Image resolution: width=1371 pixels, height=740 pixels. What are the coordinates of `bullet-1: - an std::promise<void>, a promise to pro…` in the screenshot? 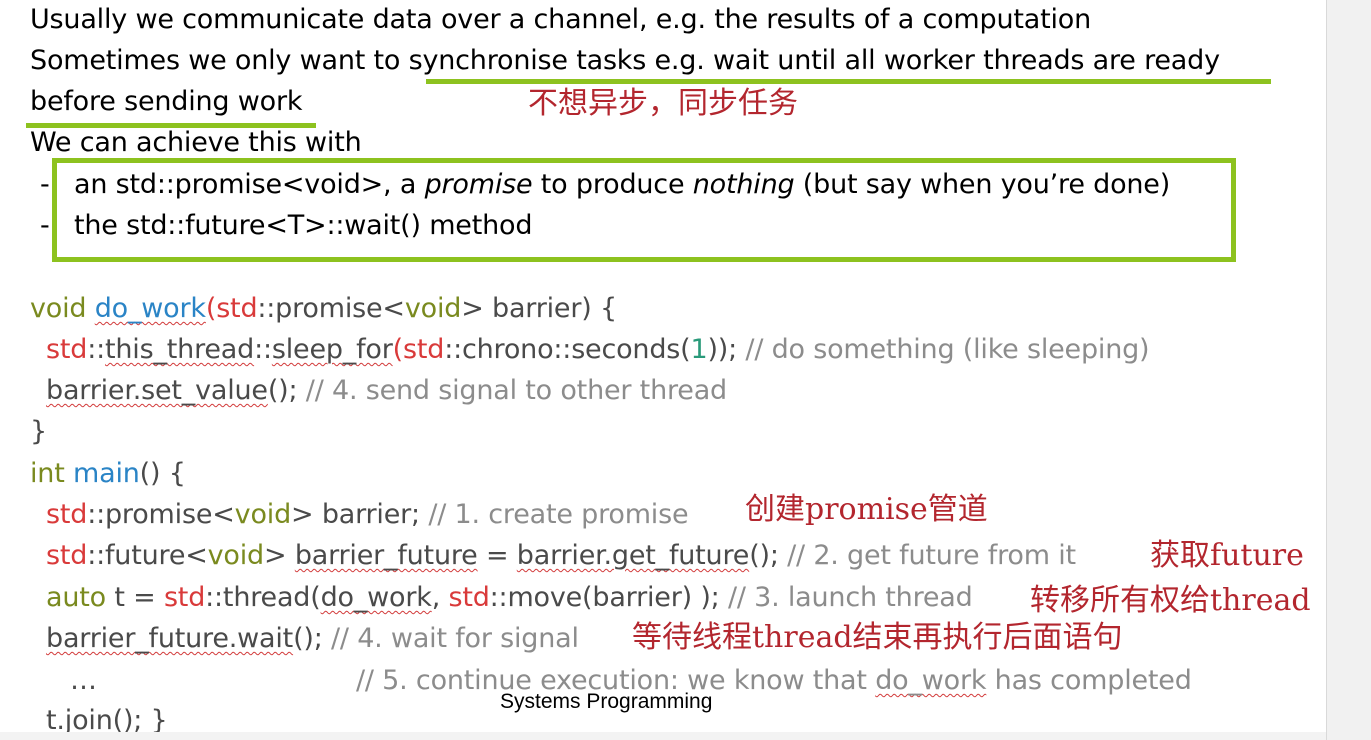 It's located at (605, 184).